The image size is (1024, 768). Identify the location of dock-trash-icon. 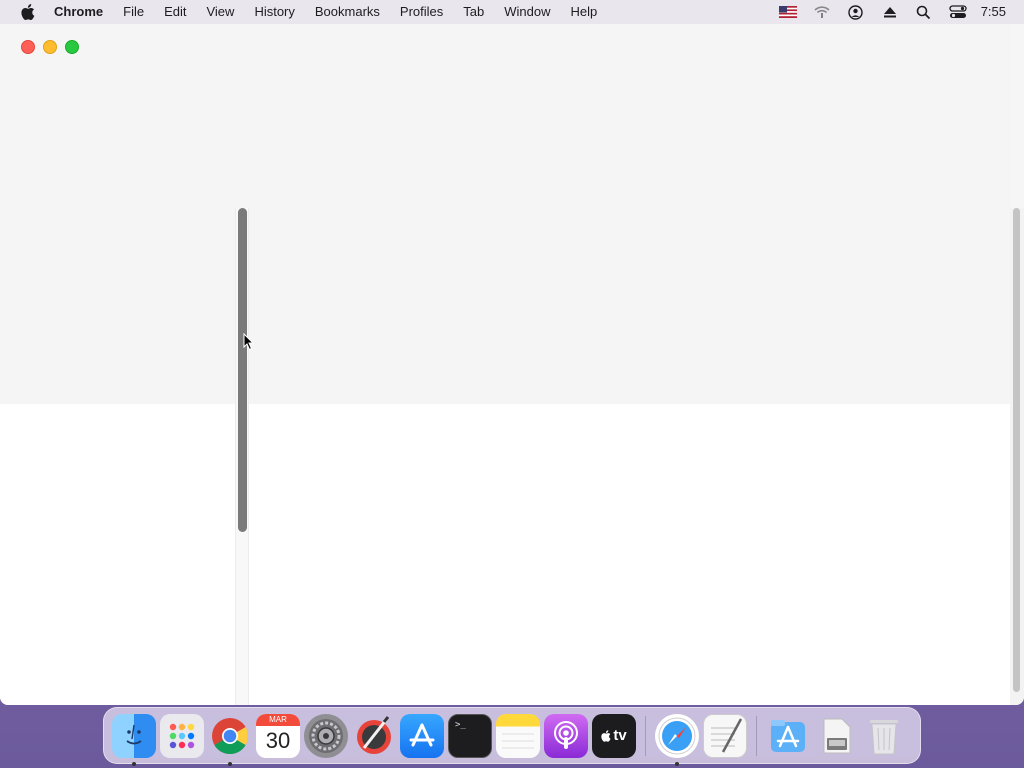
(884, 736).